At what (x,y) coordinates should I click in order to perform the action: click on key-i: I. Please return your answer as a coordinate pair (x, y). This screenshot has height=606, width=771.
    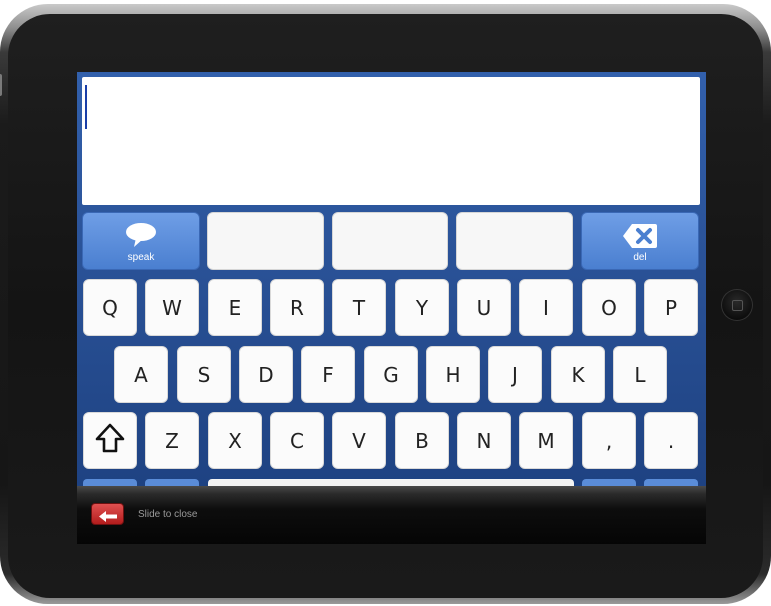
    Looking at the image, I should click on (546, 307).